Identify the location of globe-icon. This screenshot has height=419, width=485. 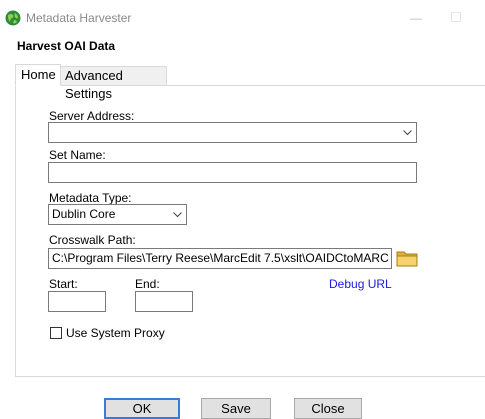
(13, 18).